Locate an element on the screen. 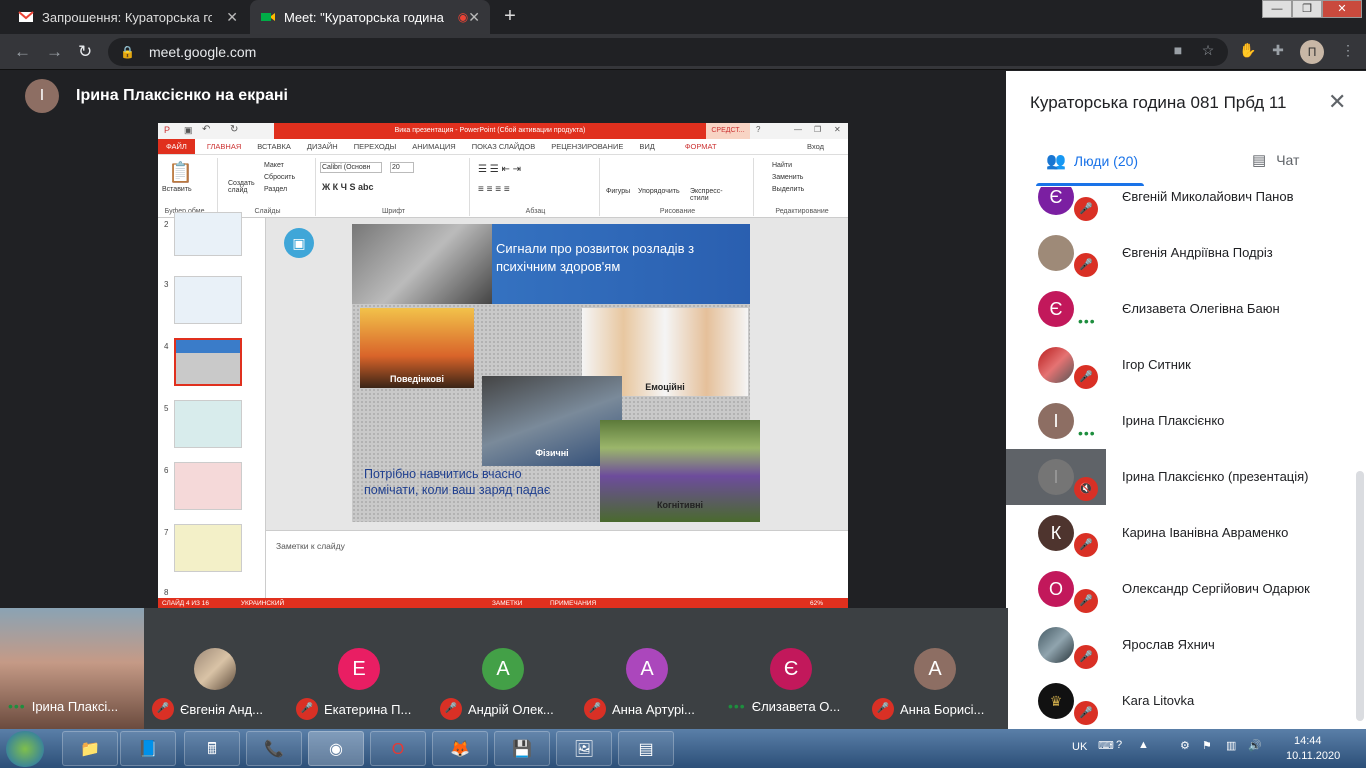 This screenshot has width=1366, height=768. menu-home: ГЛАВНАЯ is located at coordinates (224, 146).